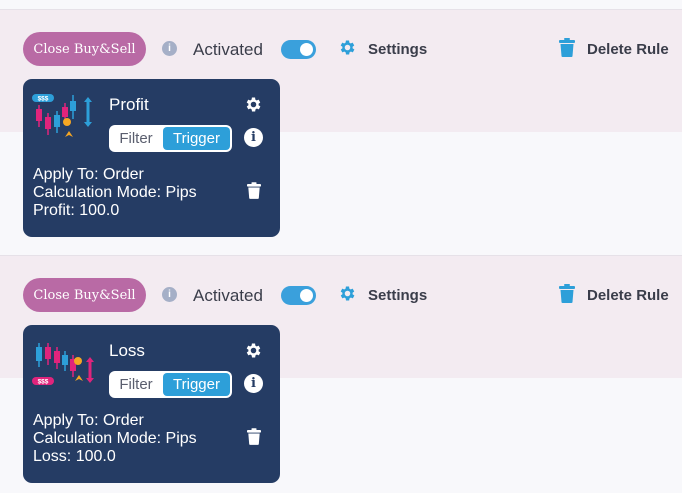 The image size is (682, 493). What do you see at coordinates (127, 350) in the screenshot?
I see `condition-title: Loss` at bounding box center [127, 350].